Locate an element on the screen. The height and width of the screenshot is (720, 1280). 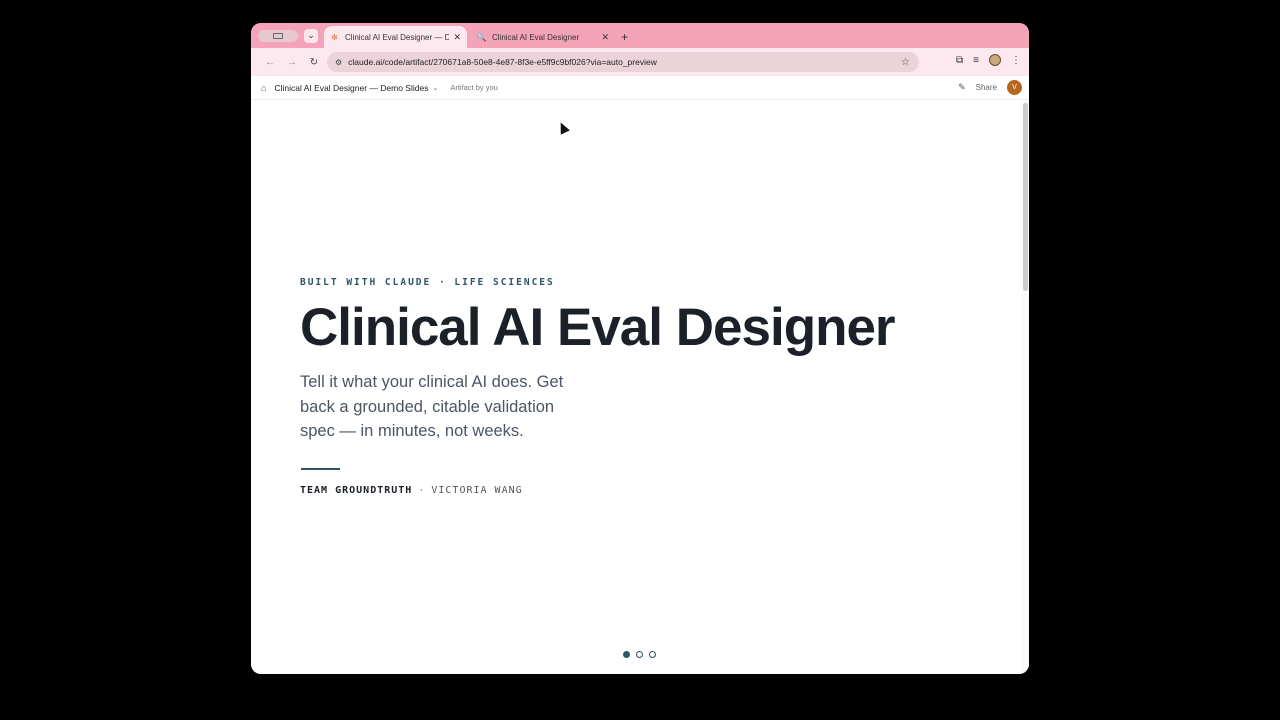
slide-pagination is located at coordinates (639, 654).